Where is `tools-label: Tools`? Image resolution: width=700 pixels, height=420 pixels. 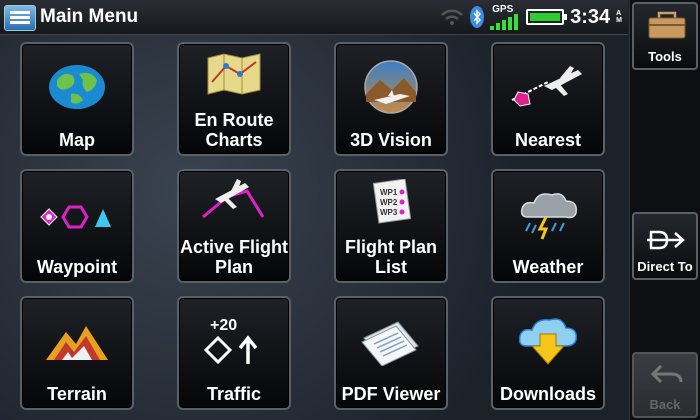 tools-label: Tools is located at coordinates (665, 56).